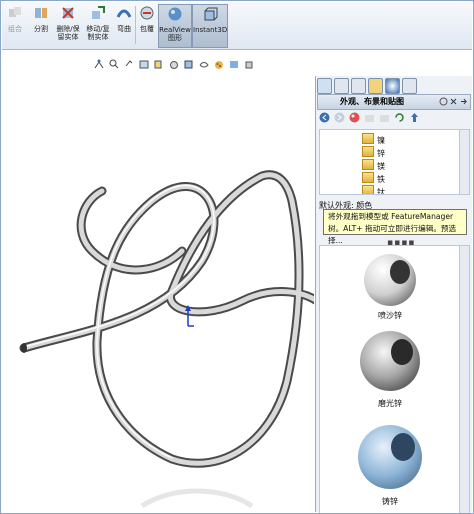  I want to click on realview-label: RealView 图形, so click(175, 34).